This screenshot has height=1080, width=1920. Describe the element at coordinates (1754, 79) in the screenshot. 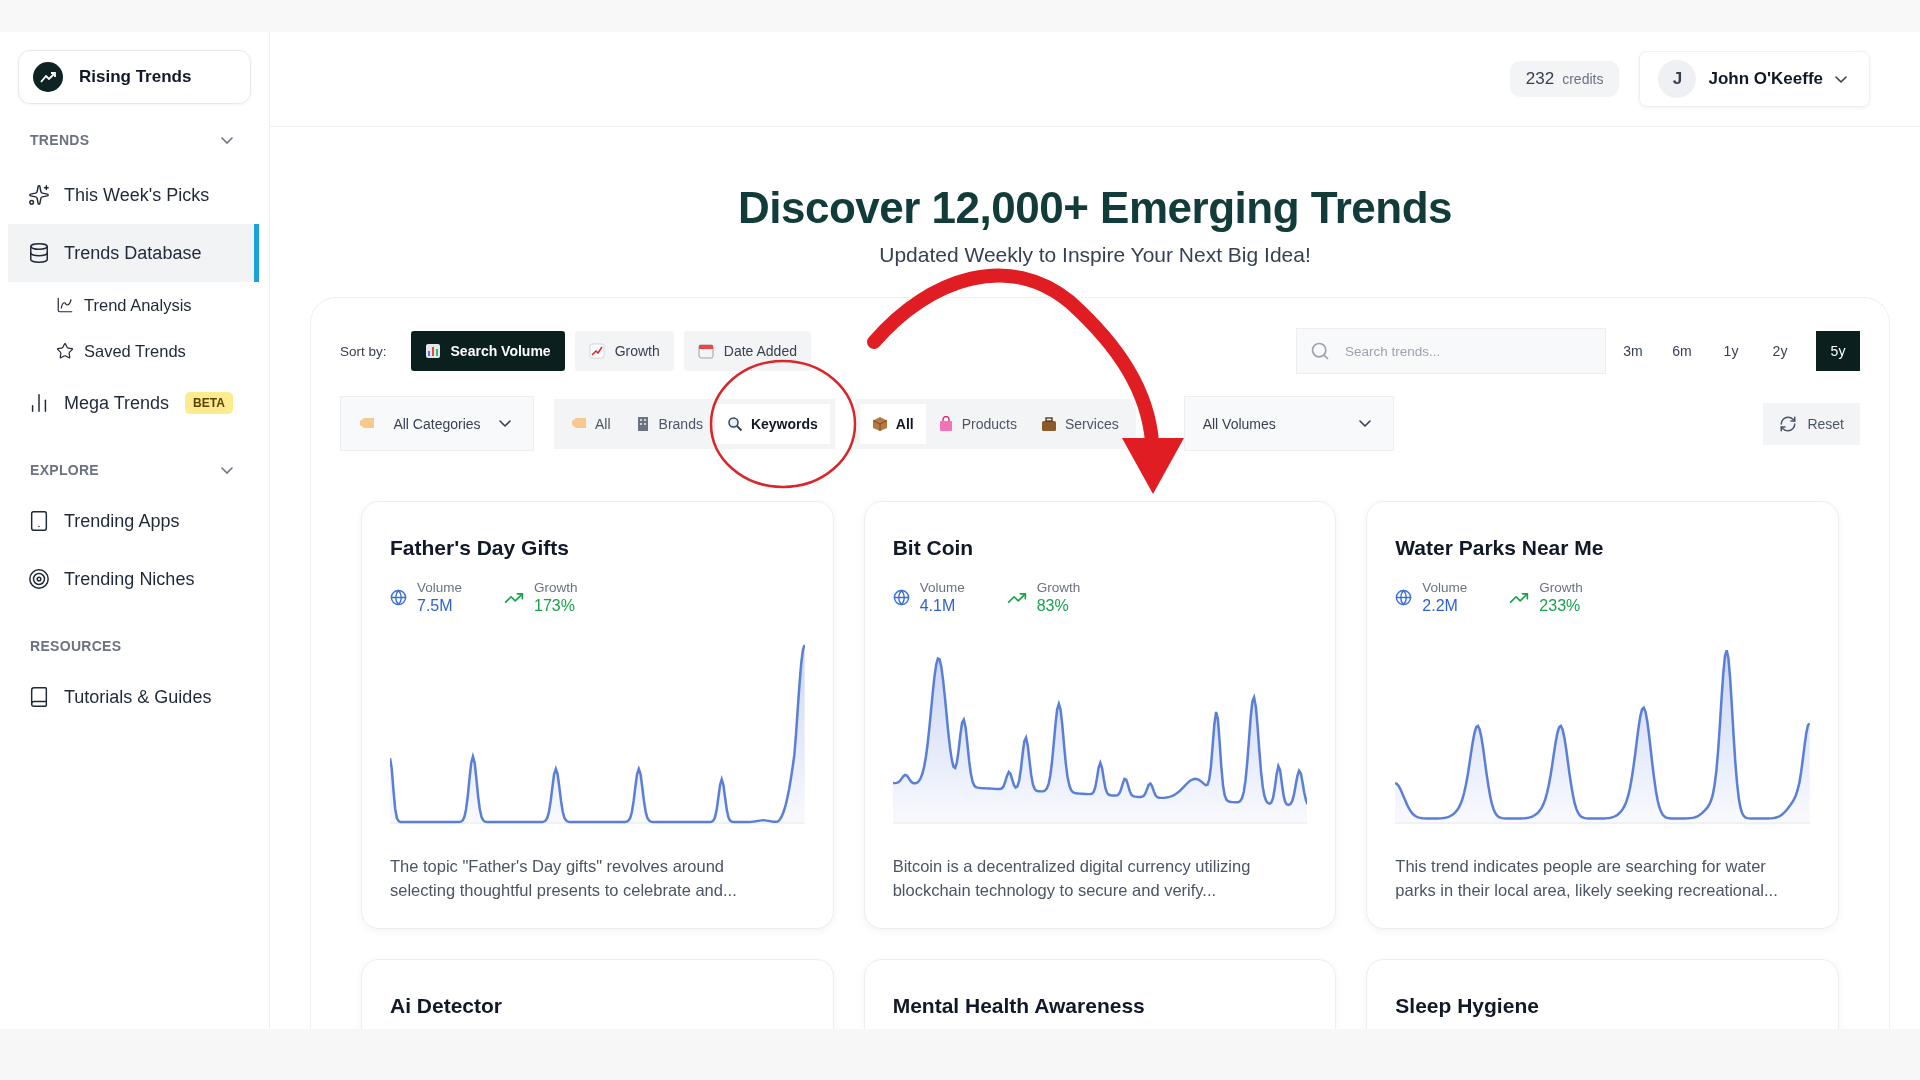

I see `user-menu-button: J John O'Keeffe` at that location.